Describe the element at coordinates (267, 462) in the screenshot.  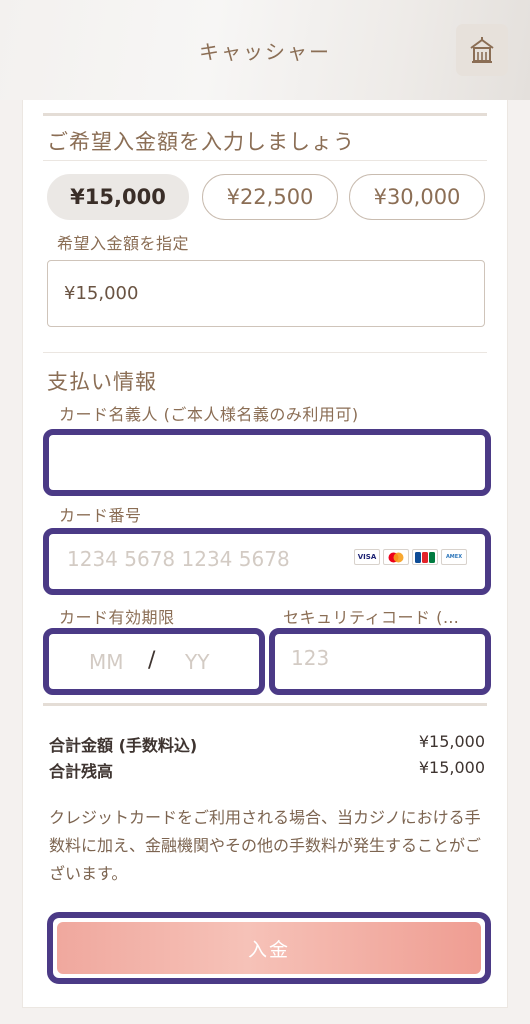
I see `card-holder-input` at that location.